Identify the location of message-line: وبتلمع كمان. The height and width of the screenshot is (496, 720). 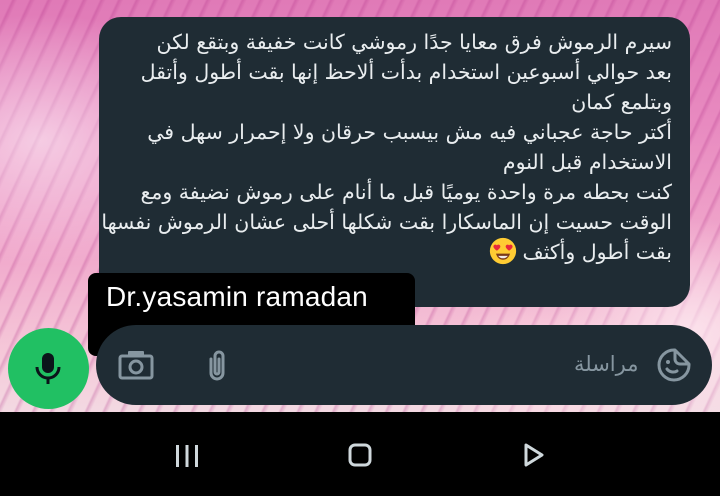
(621, 102).